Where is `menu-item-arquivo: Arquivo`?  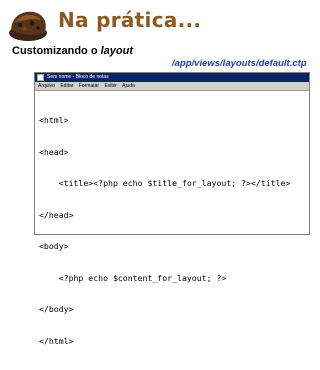
menu-item-arquivo: Arquivo is located at coordinates (46, 86).